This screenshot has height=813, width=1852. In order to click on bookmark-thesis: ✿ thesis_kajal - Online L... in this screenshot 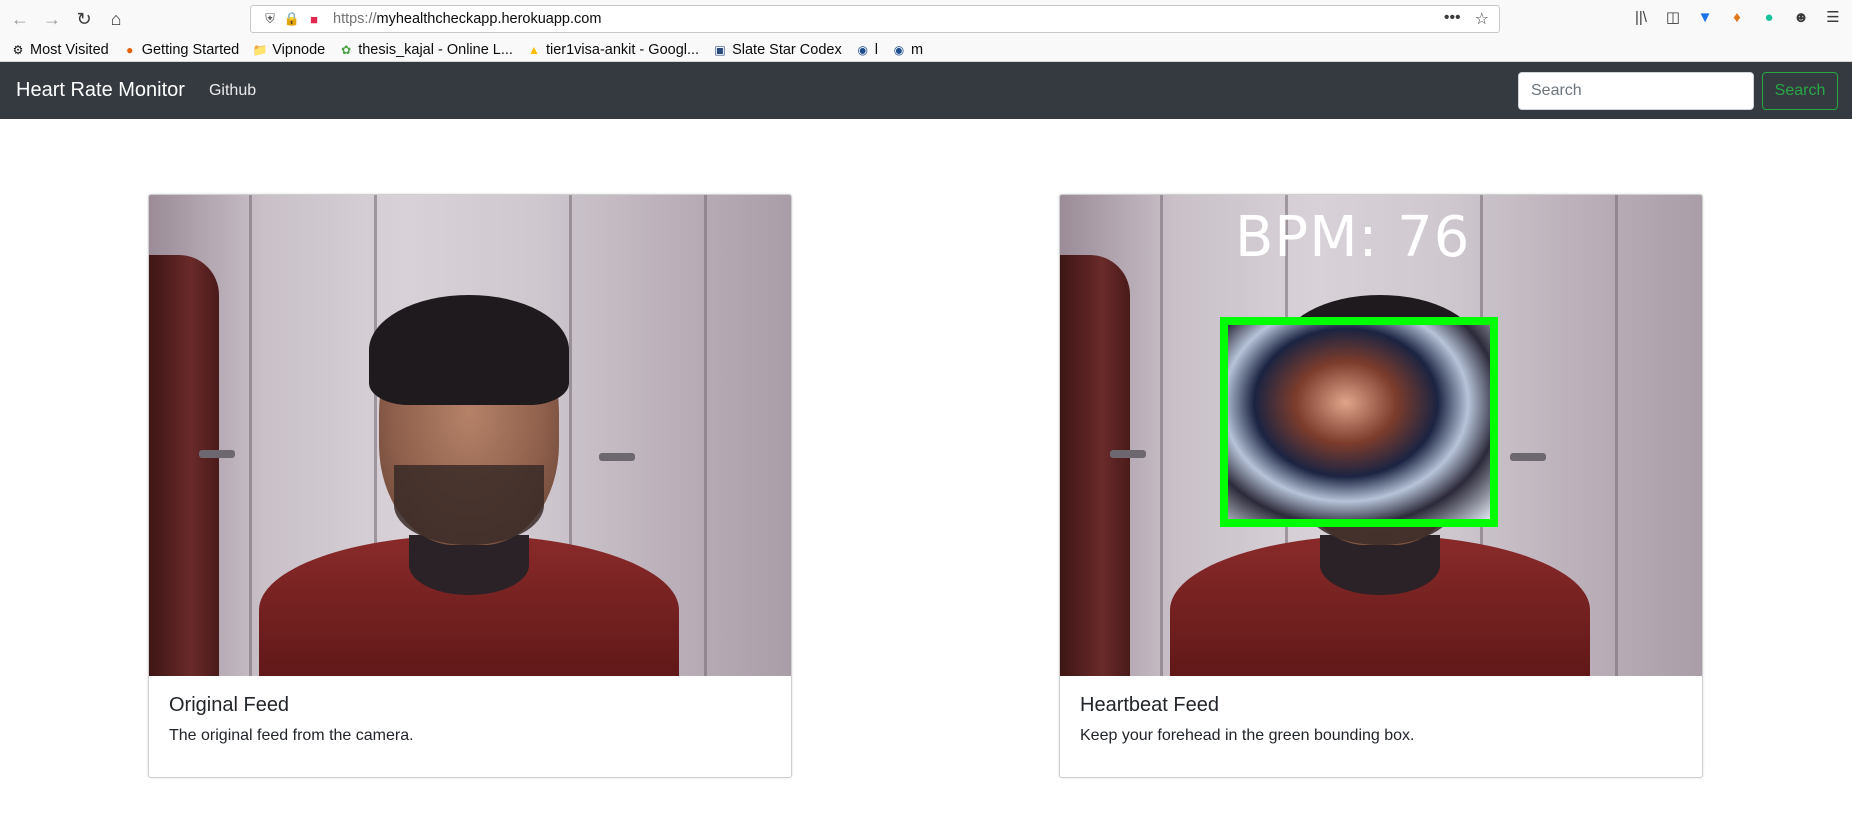, I will do `click(425, 50)`.